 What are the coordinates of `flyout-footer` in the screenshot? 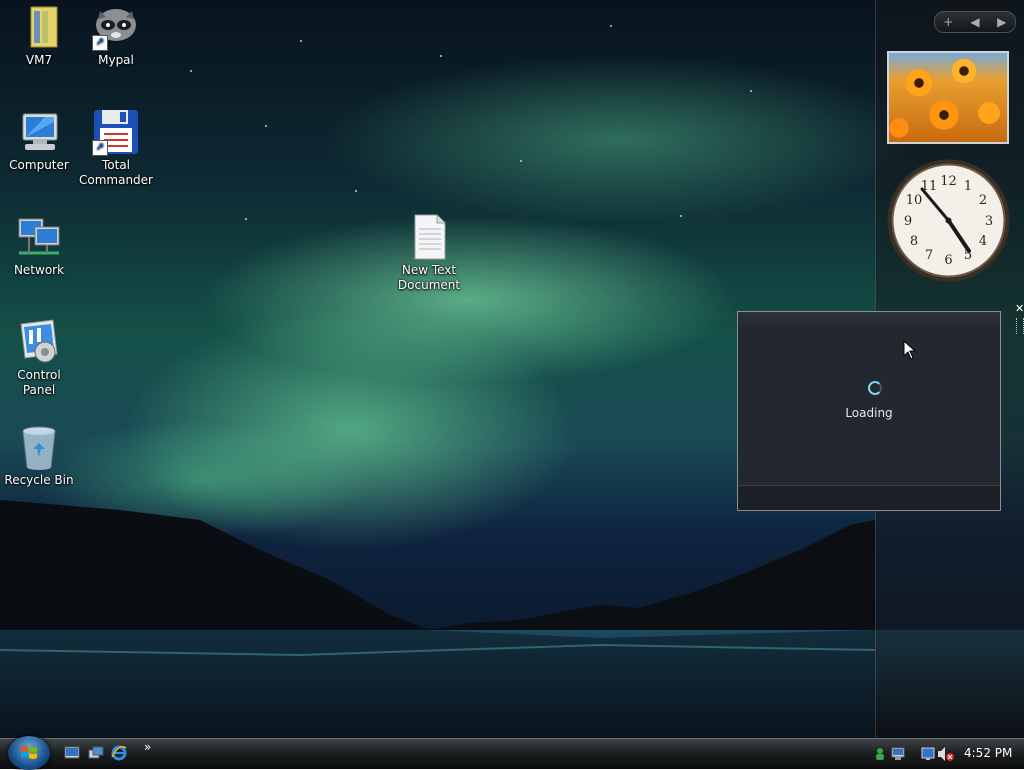 It's located at (869, 497).